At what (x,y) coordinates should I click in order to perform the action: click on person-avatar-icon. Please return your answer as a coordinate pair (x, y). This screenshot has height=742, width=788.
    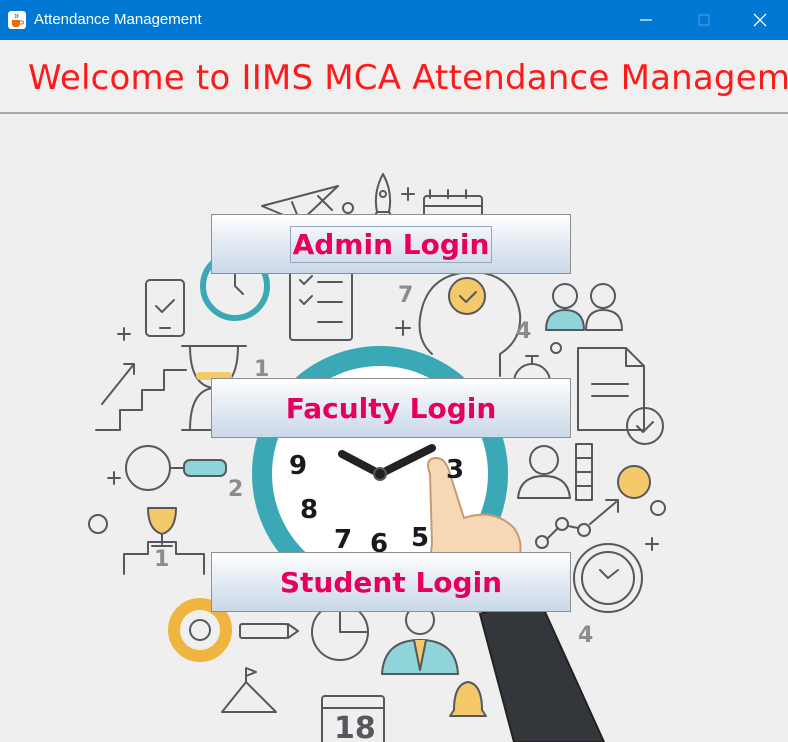
    Looking at the image, I should click on (555, 472).